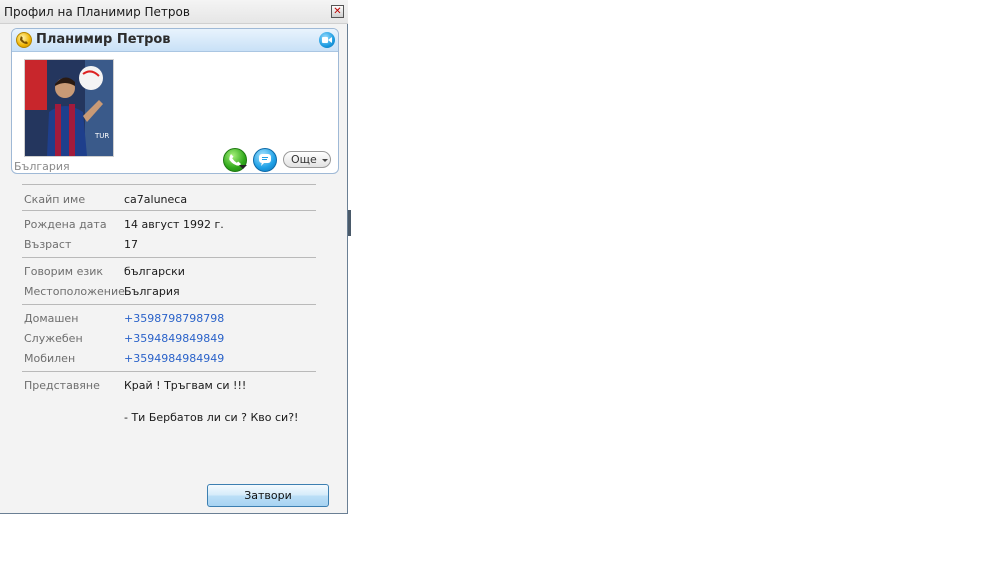 The width and height of the screenshot is (986, 564). What do you see at coordinates (175, 101) in the screenshot?
I see `contact-card: Планимир Петров TUR България Още` at bounding box center [175, 101].